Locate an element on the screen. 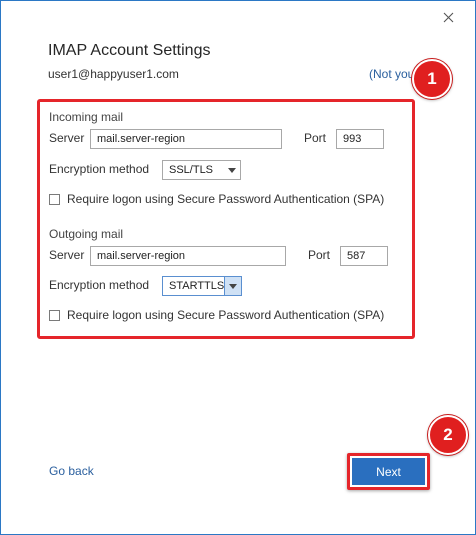  incoming-port-label: Port is located at coordinates (315, 138).